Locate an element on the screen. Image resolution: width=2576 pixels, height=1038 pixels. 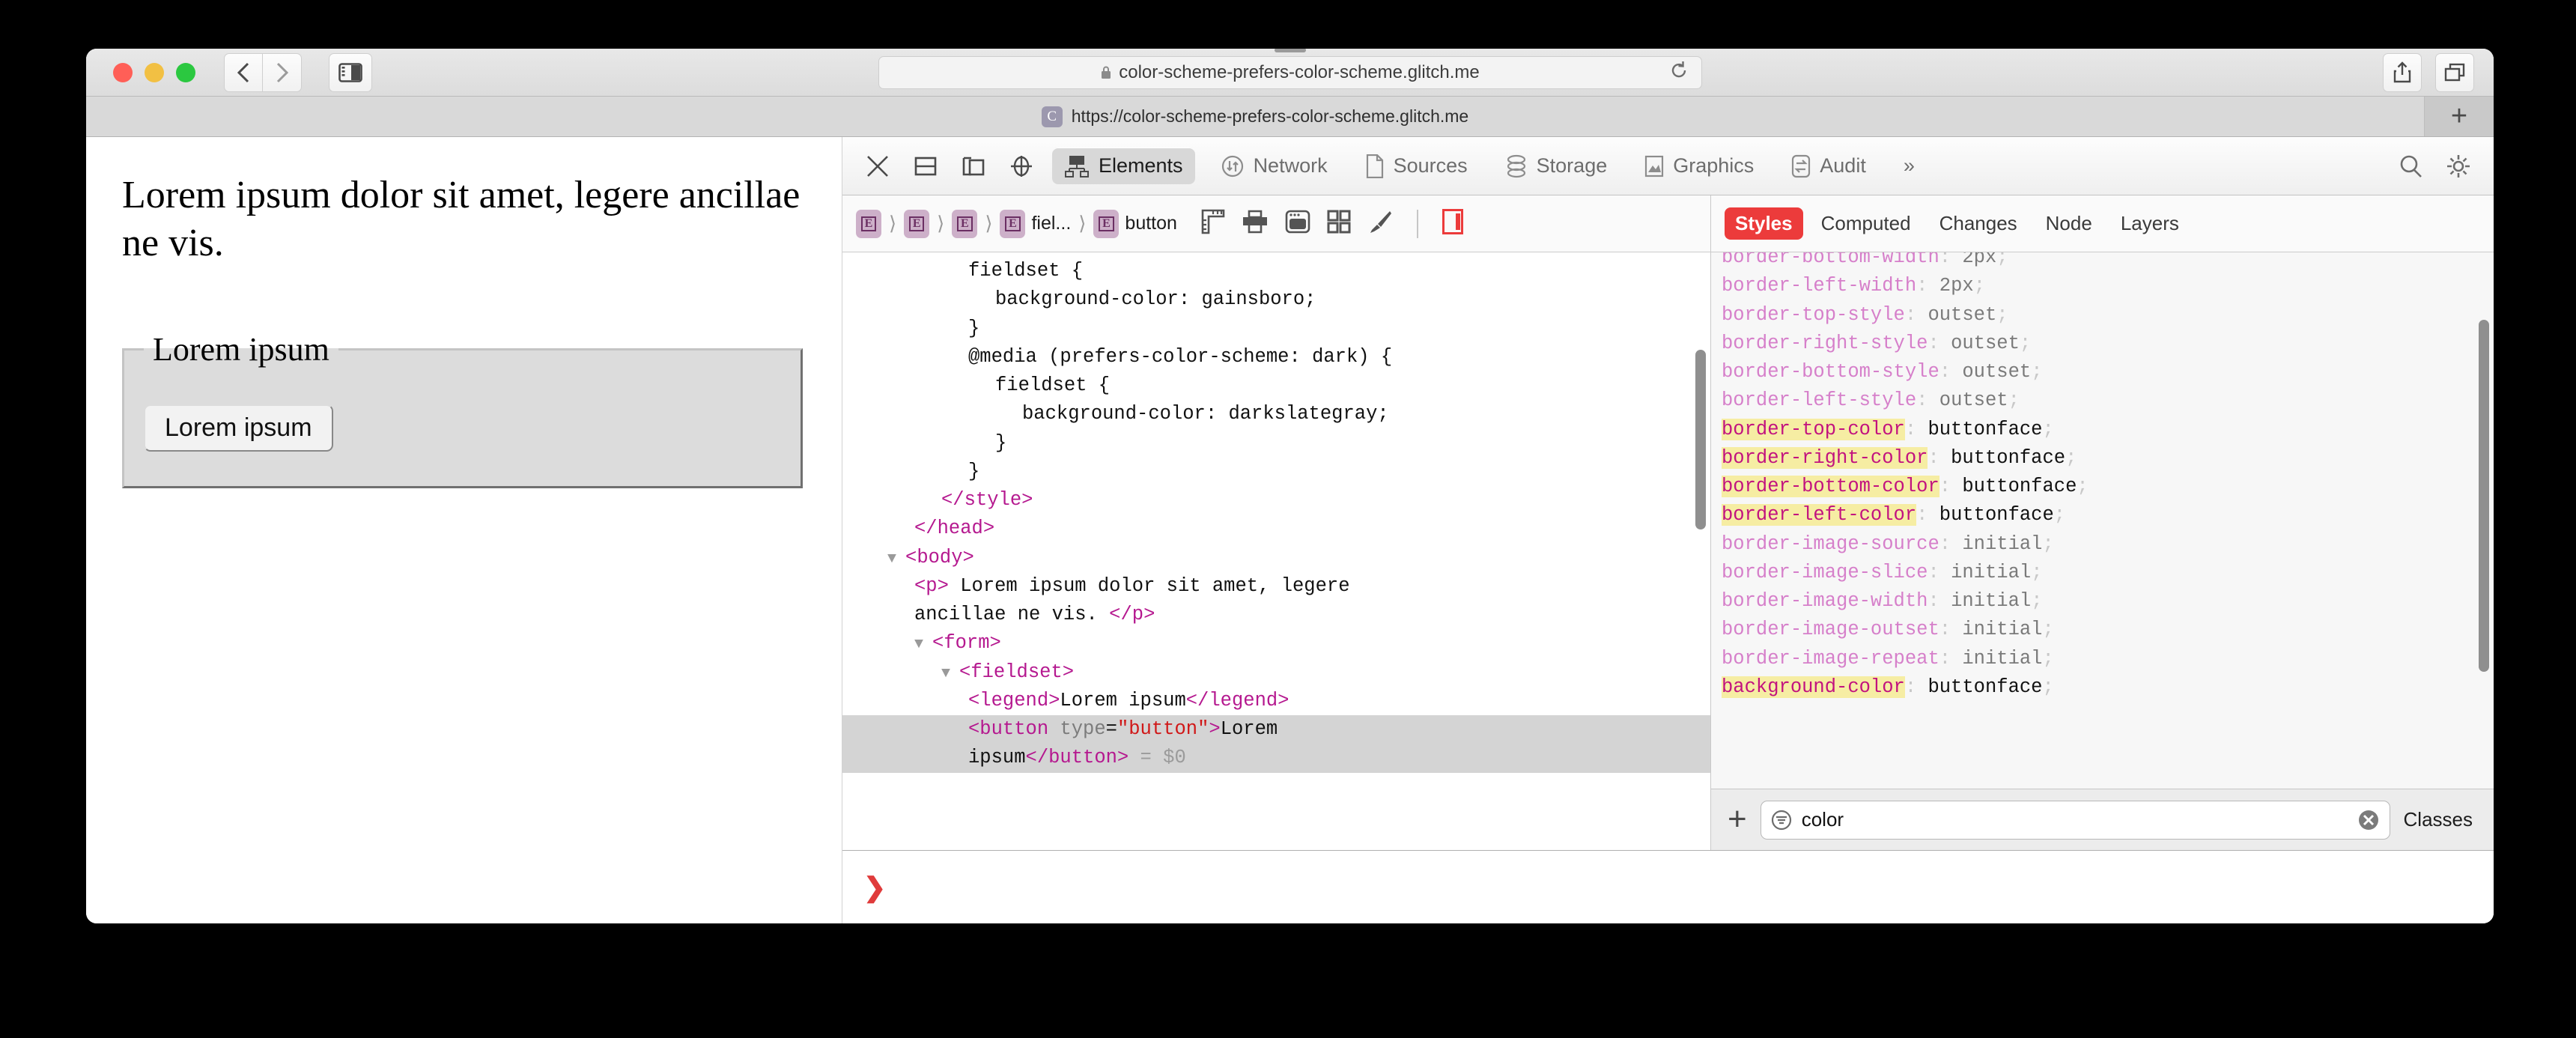
styles-tab-computed: Computed is located at coordinates (1866, 223).